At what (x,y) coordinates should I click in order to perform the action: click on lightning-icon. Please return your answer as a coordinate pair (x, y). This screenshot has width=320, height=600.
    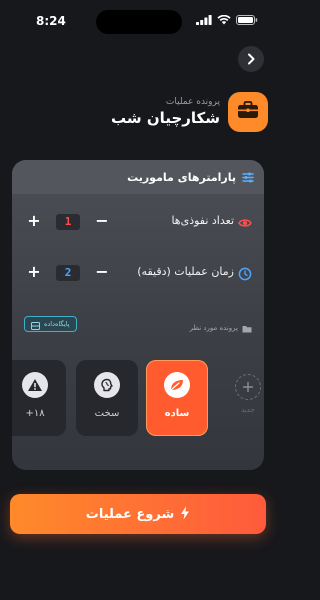
    Looking at the image, I should click on (185, 514).